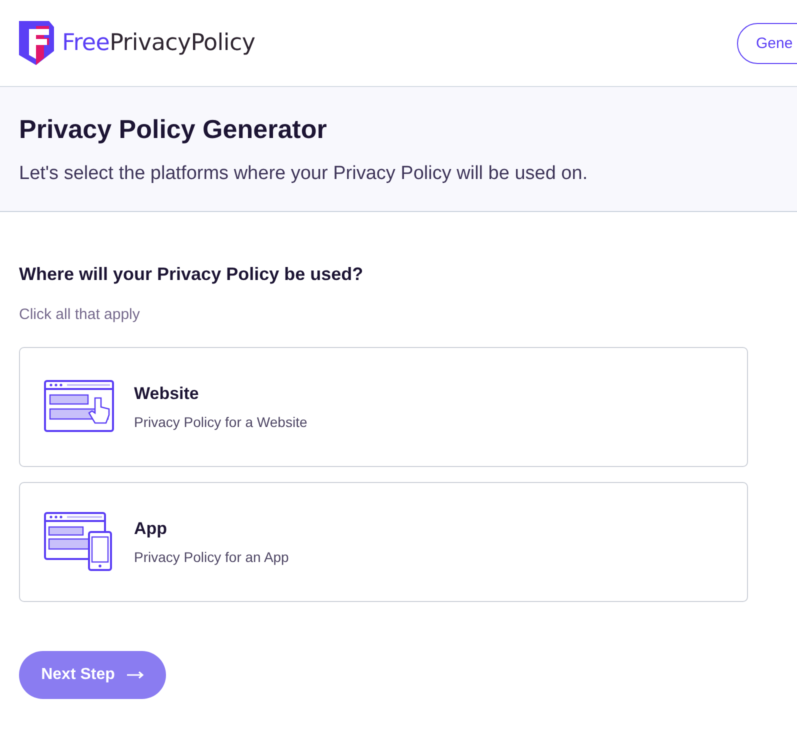 Image resolution: width=797 pixels, height=741 pixels. I want to click on page-title: Privacy Policy Generator, so click(173, 129).